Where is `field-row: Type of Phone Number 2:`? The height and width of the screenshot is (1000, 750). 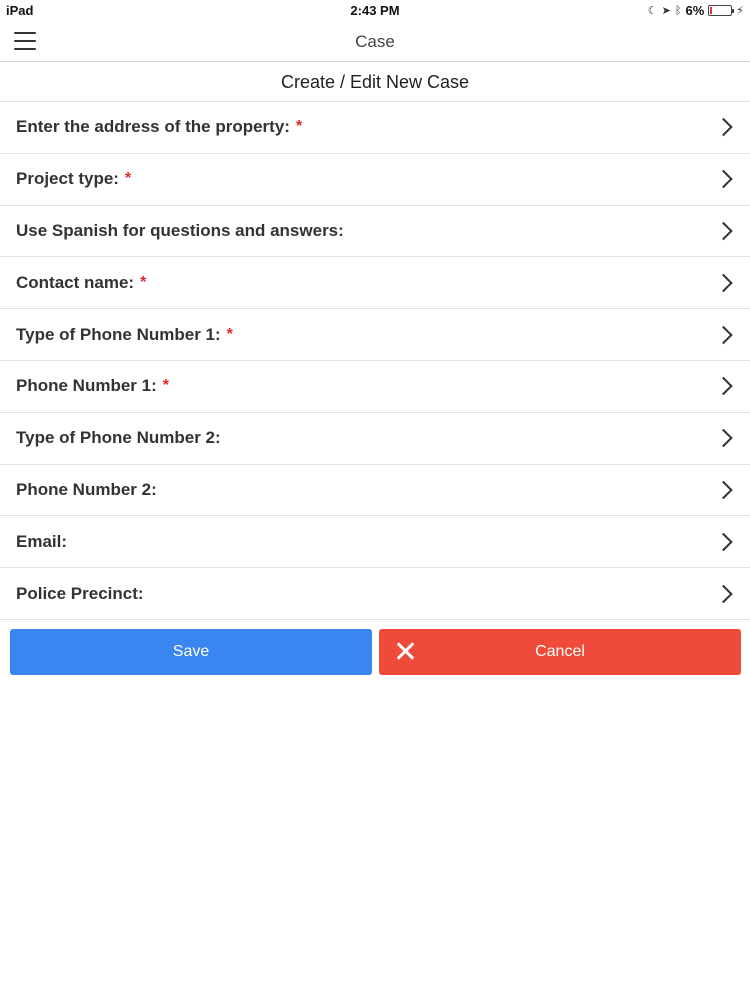 field-row: Type of Phone Number 2: is located at coordinates (375, 439).